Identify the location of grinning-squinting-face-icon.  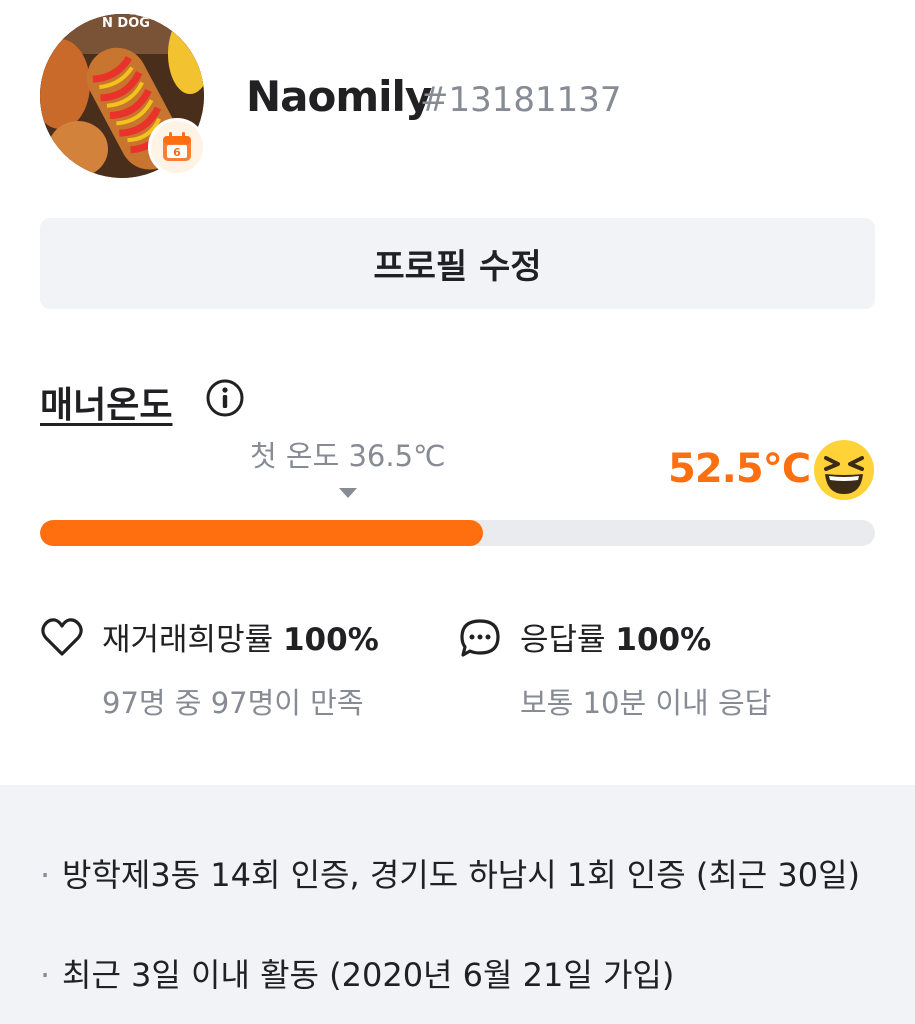
(844, 470).